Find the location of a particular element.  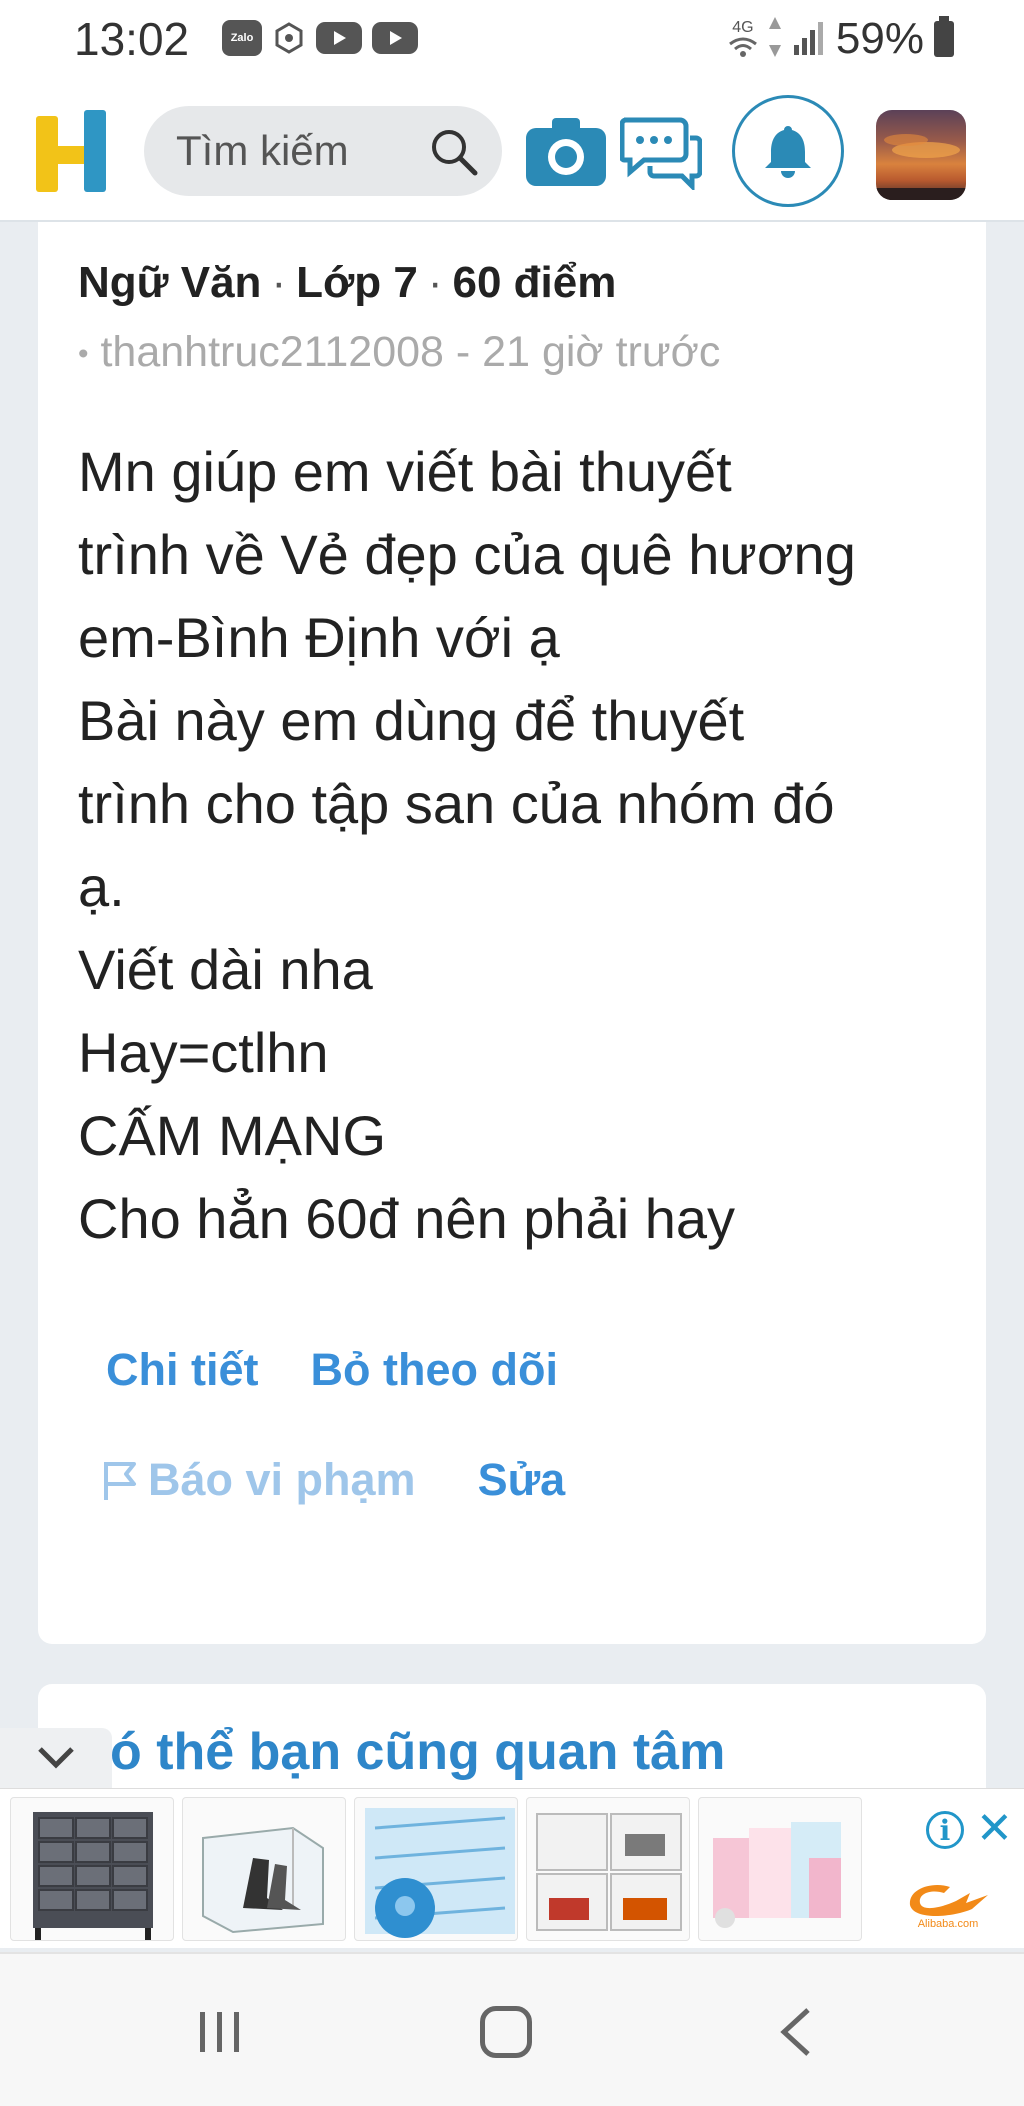

recent-apps-icon is located at coordinates (220, 2032).